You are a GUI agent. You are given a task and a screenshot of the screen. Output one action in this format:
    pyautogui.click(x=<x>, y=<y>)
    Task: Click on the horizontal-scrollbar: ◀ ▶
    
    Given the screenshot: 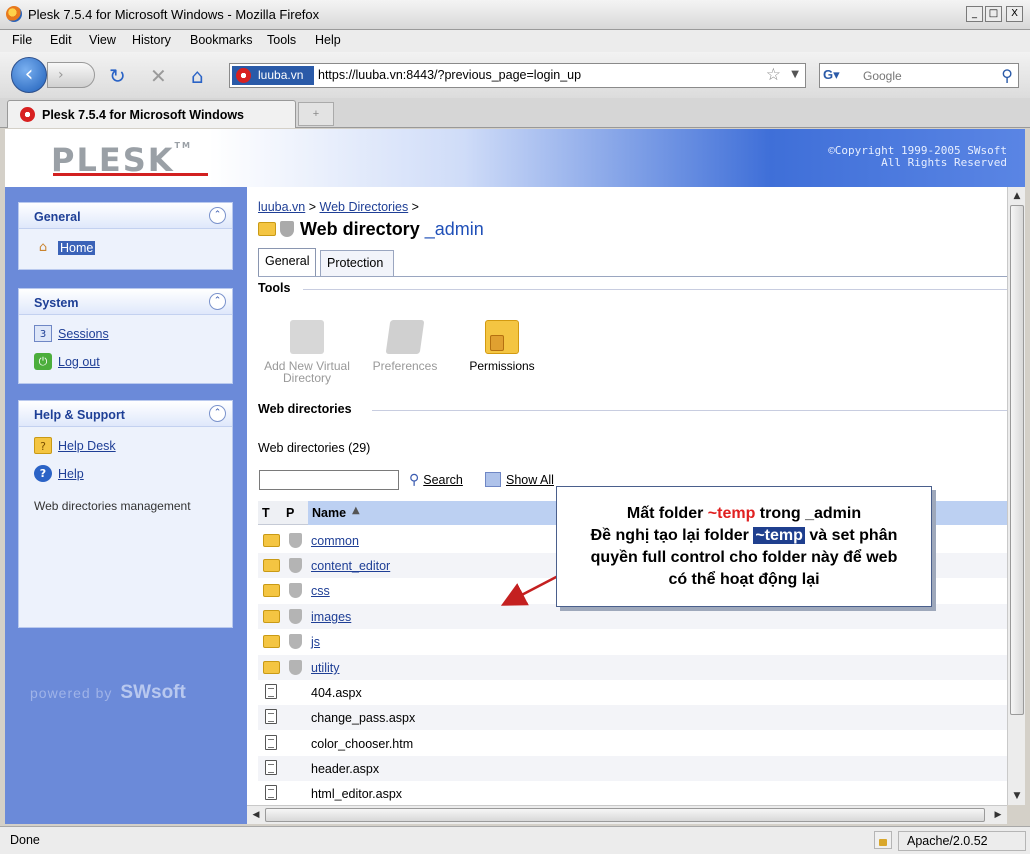 What is the action you would take?
    pyautogui.click(x=627, y=814)
    